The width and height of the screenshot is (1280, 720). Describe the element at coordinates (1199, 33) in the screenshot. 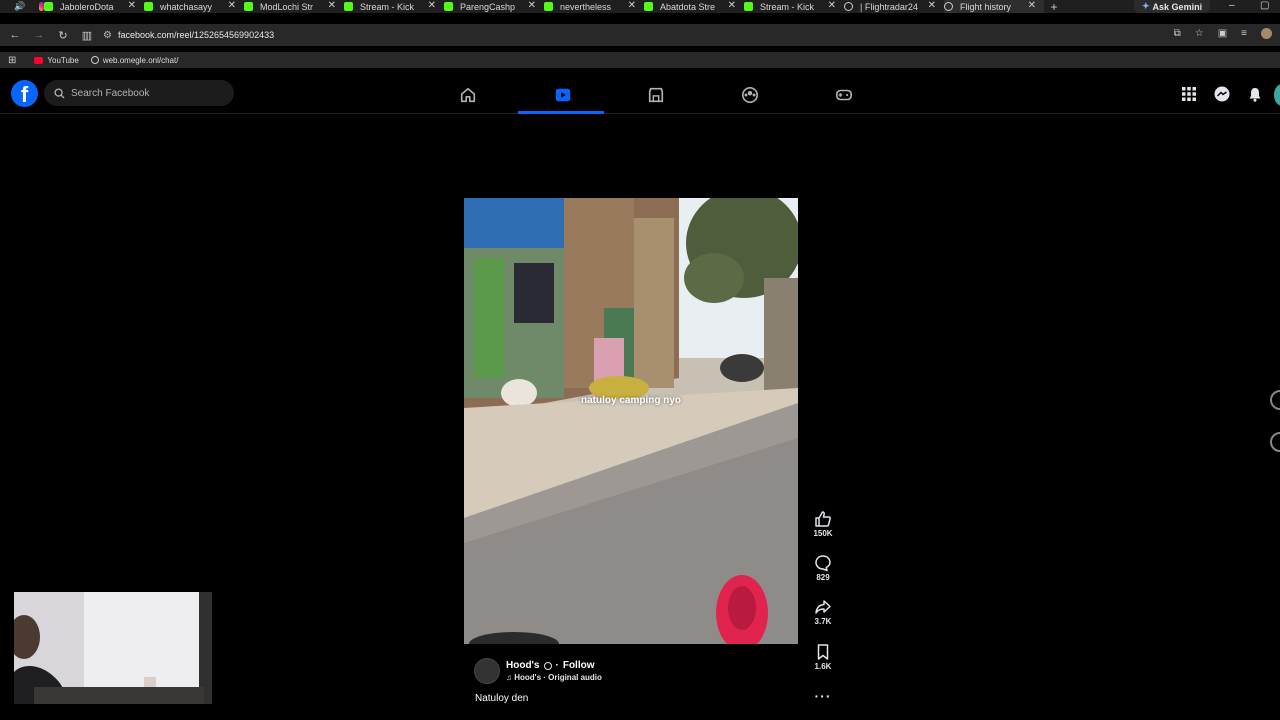

I see `bookmark-star-icon: ☆` at that location.